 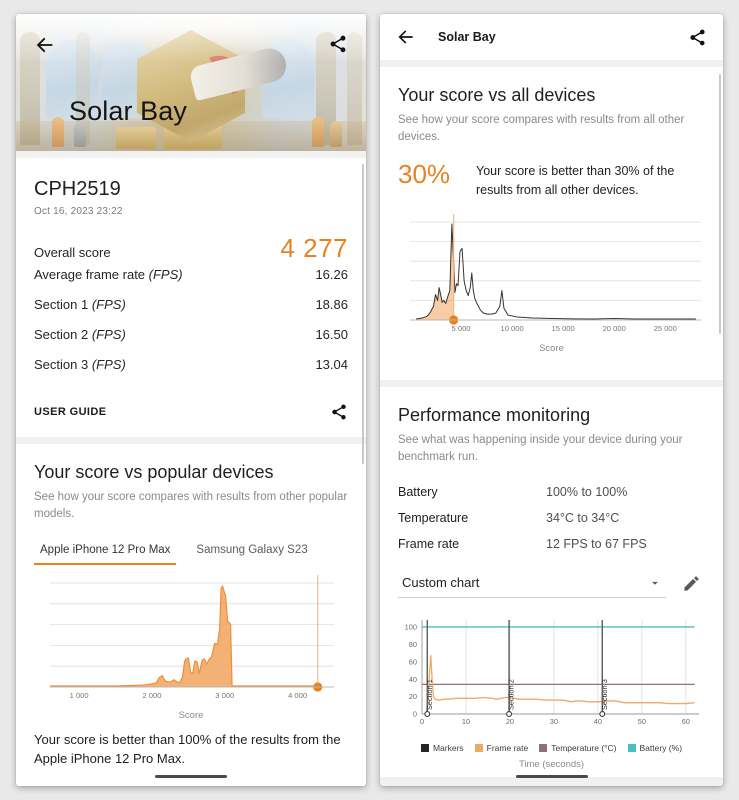 What do you see at coordinates (191, 82) in the screenshot?
I see `hero-card: Solar Bay` at bounding box center [191, 82].